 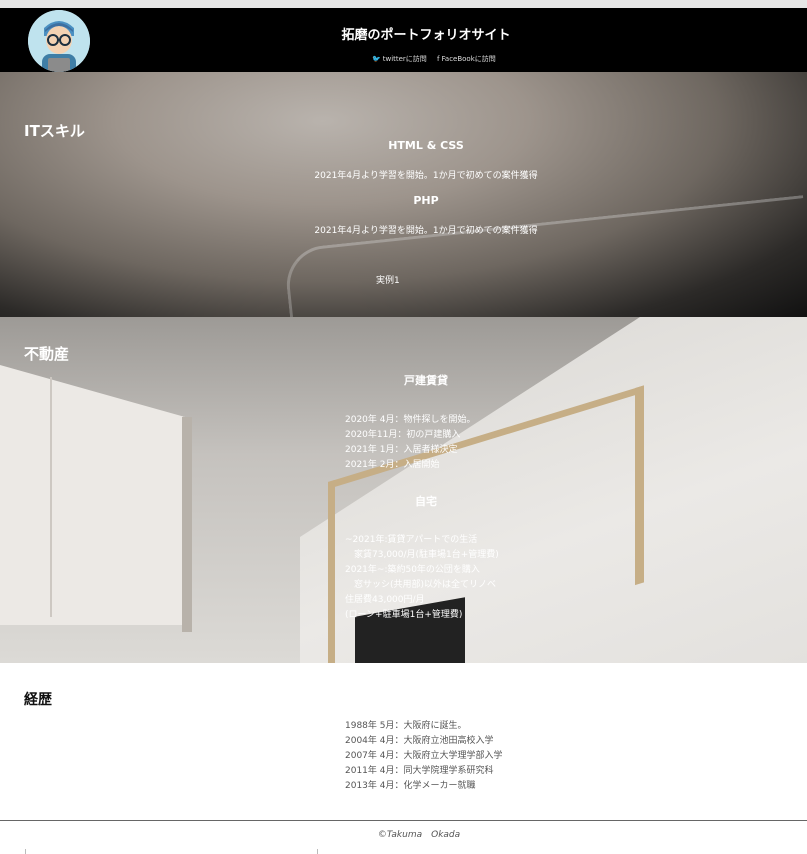 What do you see at coordinates (411, 540) in the screenshot?
I see `home-line: ~2021年:賃貸アパートでの生活` at bounding box center [411, 540].